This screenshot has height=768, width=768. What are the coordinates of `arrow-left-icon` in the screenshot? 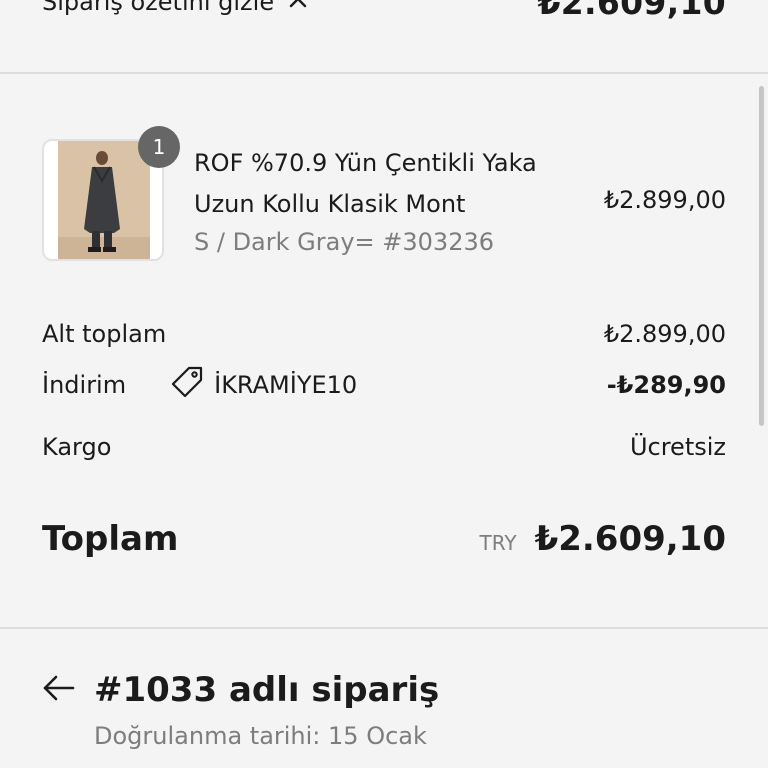 It's located at (59, 690).